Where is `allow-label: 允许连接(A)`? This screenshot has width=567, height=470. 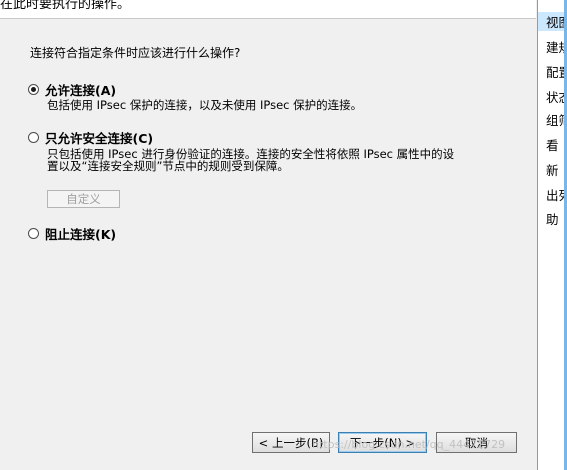 allow-label: 允许连接(A) is located at coordinates (80, 89).